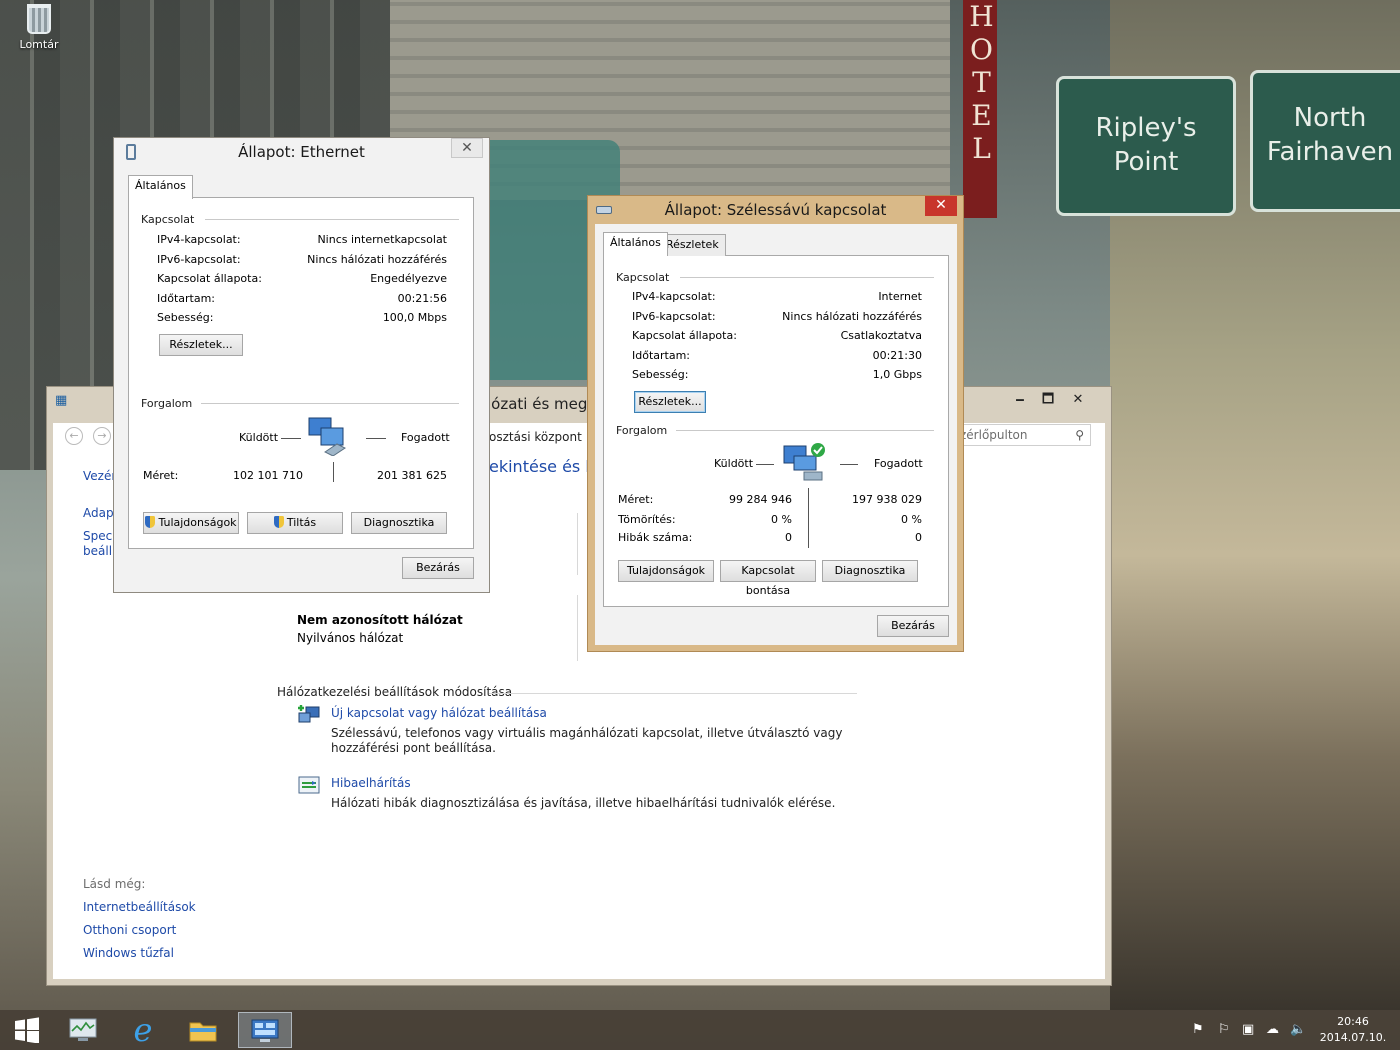  What do you see at coordinates (692, 245) in the screenshot?
I see `tab-details: Részletek` at bounding box center [692, 245].